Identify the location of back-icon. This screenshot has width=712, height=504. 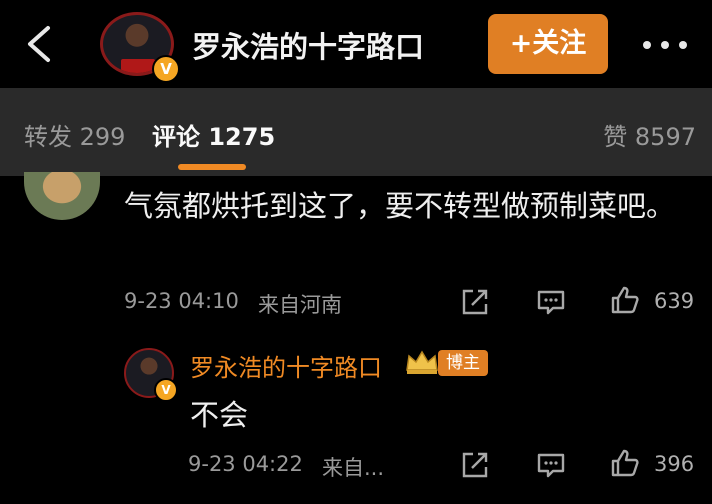
(40, 44).